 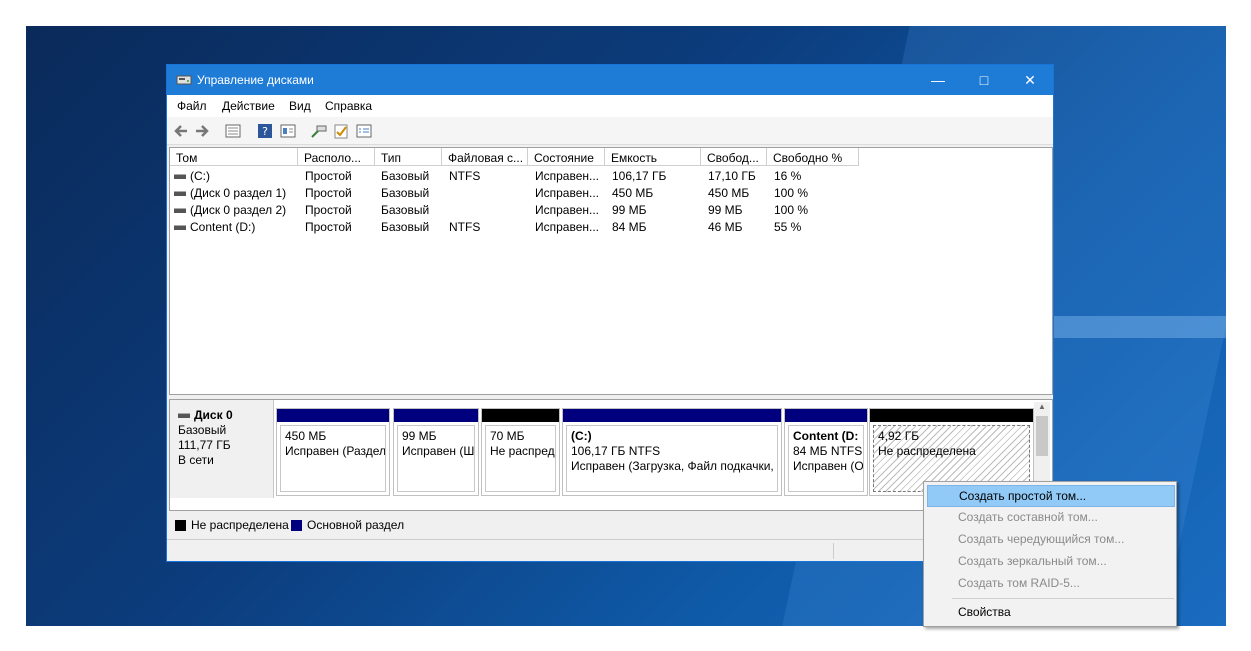 What do you see at coordinates (610, 106) in the screenshot?
I see `menu-bar: Файл Действие Вид Справка` at bounding box center [610, 106].